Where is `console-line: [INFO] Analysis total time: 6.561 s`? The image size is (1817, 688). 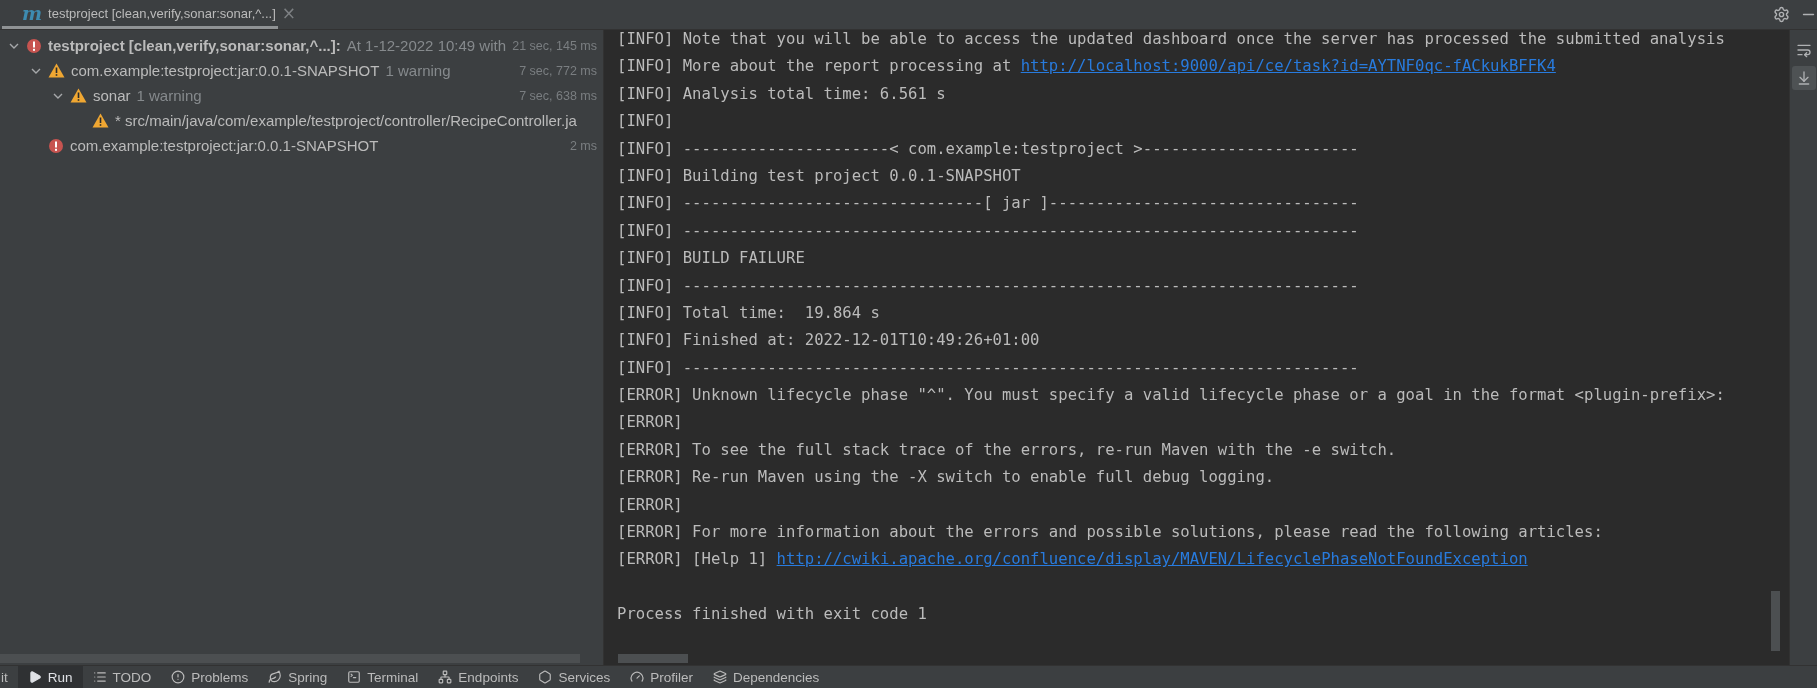
console-line: [INFO] Analysis total time: 6.561 s is located at coordinates (782, 94).